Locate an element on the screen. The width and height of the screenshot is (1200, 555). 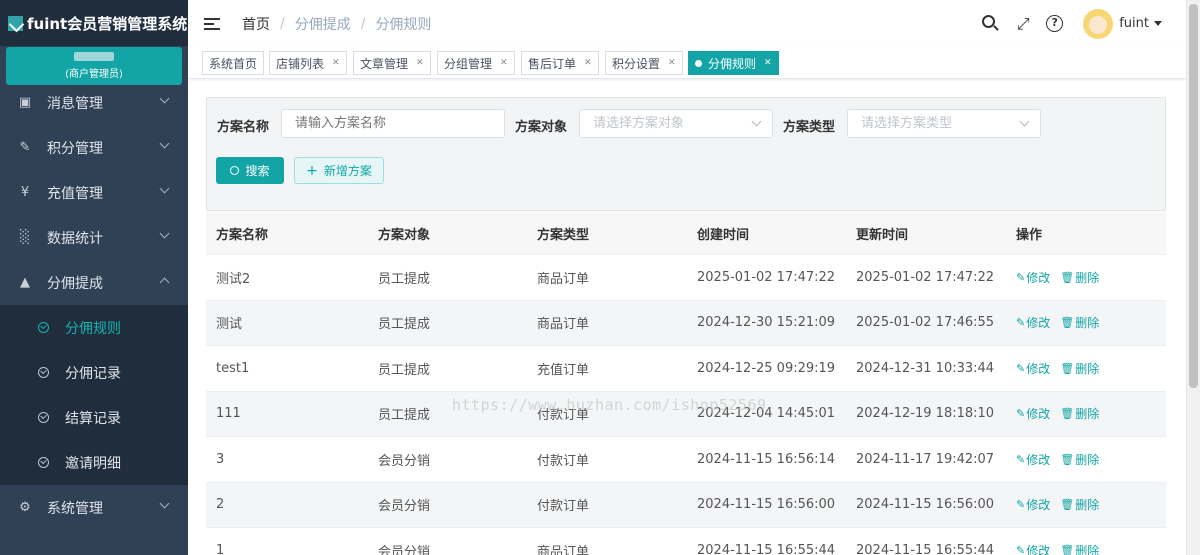
caret-down-icon is located at coordinates (1158, 23).